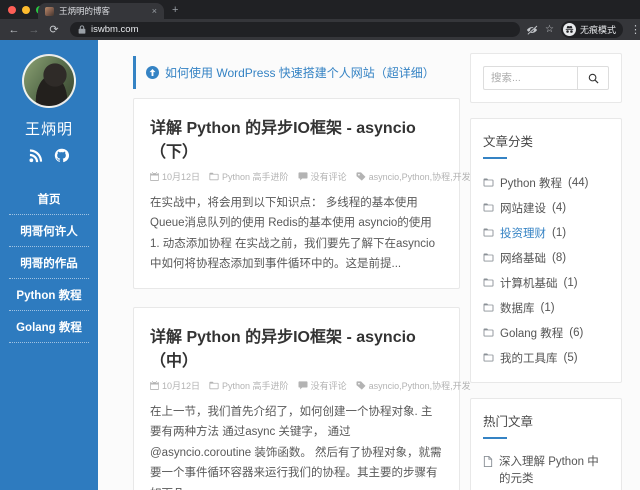 This screenshot has height=490, width=640. I want to click on minimize-window-button, so click(26, 10).